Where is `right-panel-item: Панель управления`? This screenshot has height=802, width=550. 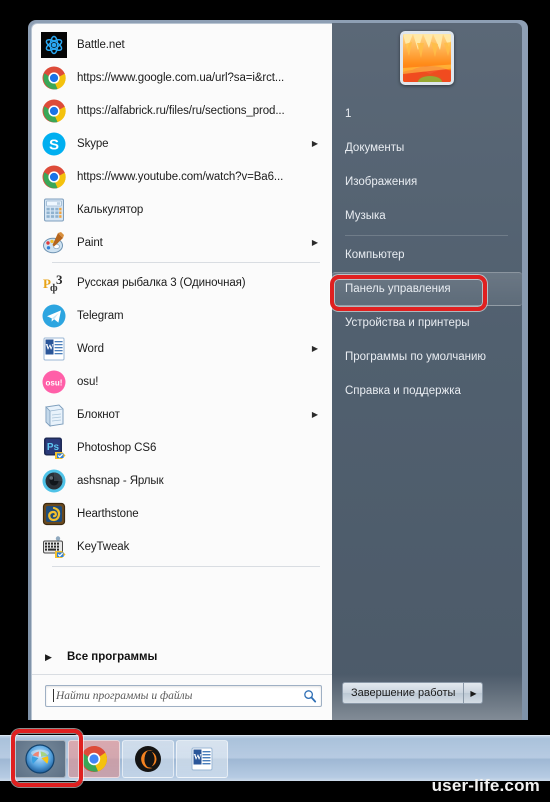 right-panel-item: Панель управления is located at coordinates (427, 289).